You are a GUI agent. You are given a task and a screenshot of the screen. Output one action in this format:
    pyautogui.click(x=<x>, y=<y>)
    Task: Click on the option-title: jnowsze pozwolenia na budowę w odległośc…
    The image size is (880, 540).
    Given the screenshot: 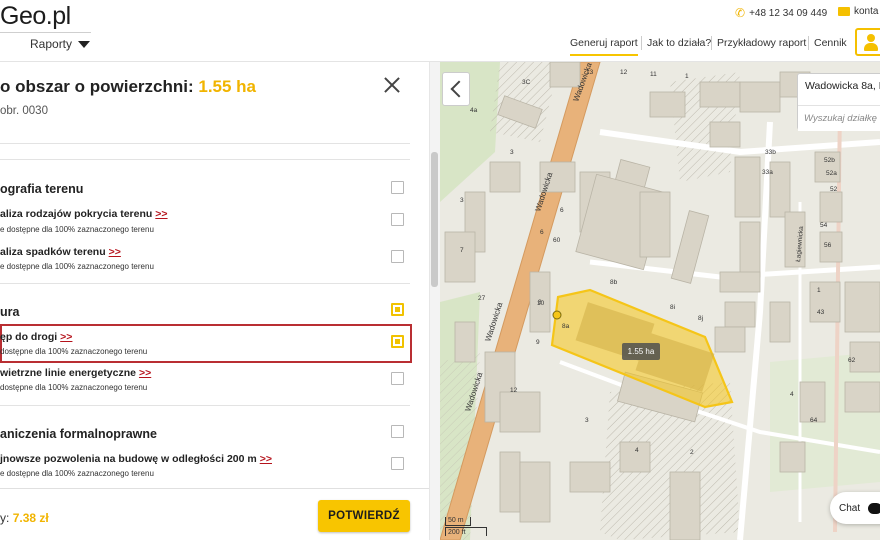 What is the action you would take?
    pyautogui.click(x=136, y=459)
    